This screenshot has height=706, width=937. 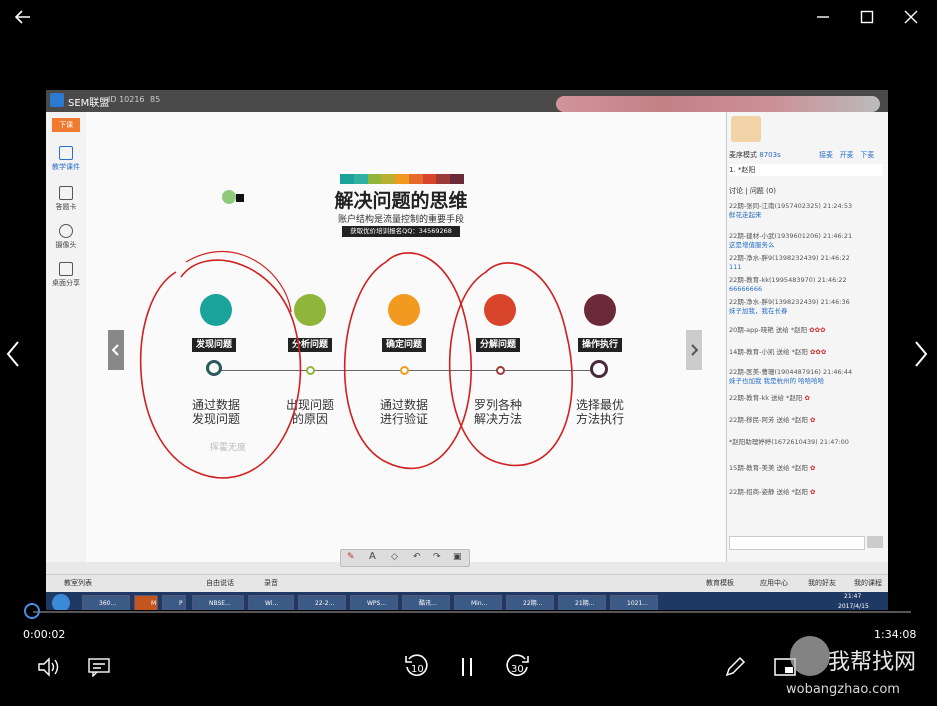 What do you see at coordinates (394, 557) in the screenshot?
I see `eraser-icon: ◇` at bounding box center [394, 557].